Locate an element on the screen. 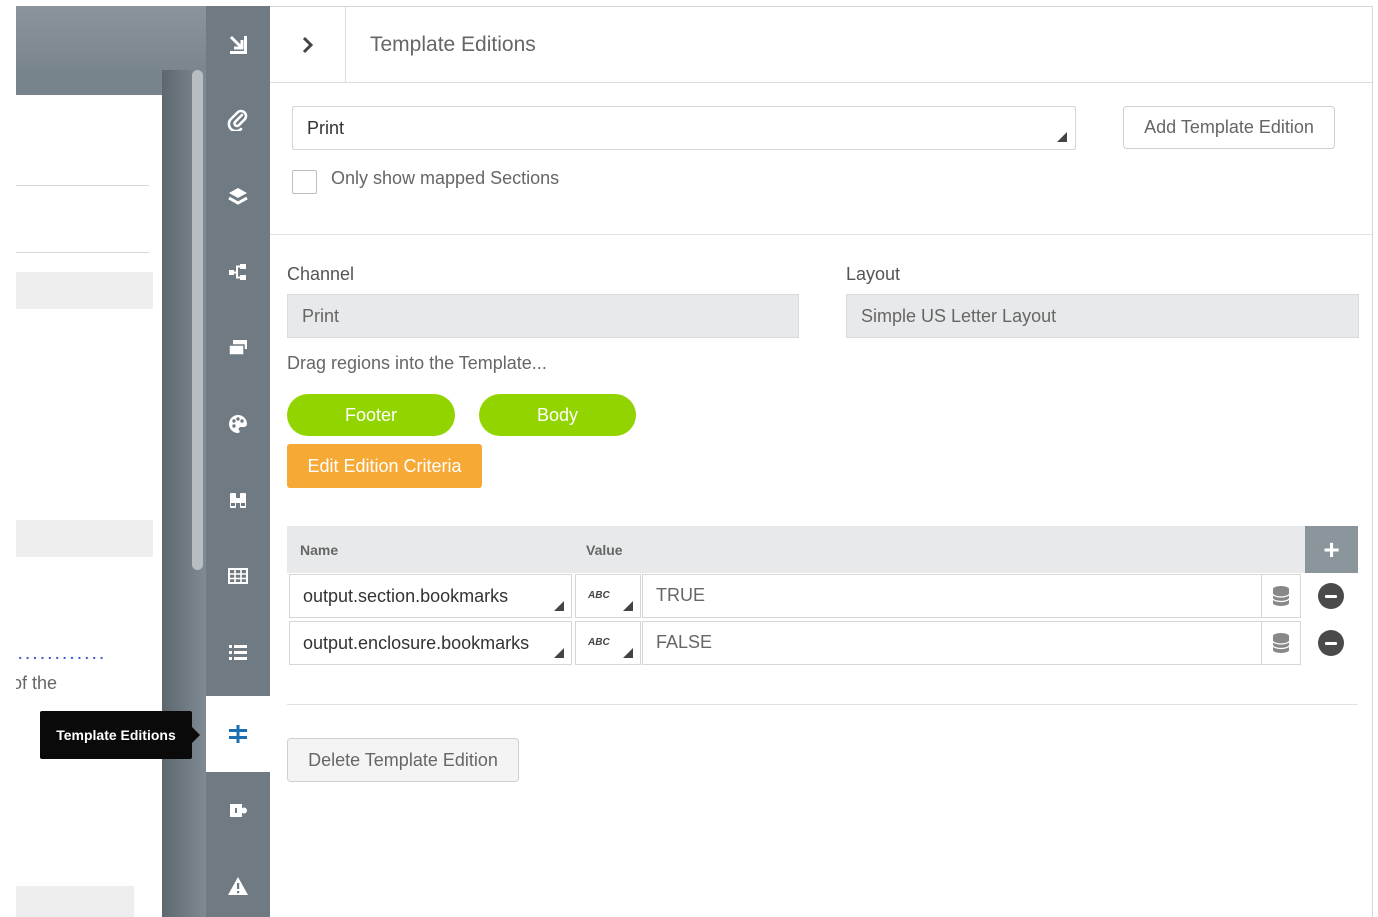 The height and width of the screenshot is (917, 1378). rail-template-editions-button is located at coordinates (238, 734).